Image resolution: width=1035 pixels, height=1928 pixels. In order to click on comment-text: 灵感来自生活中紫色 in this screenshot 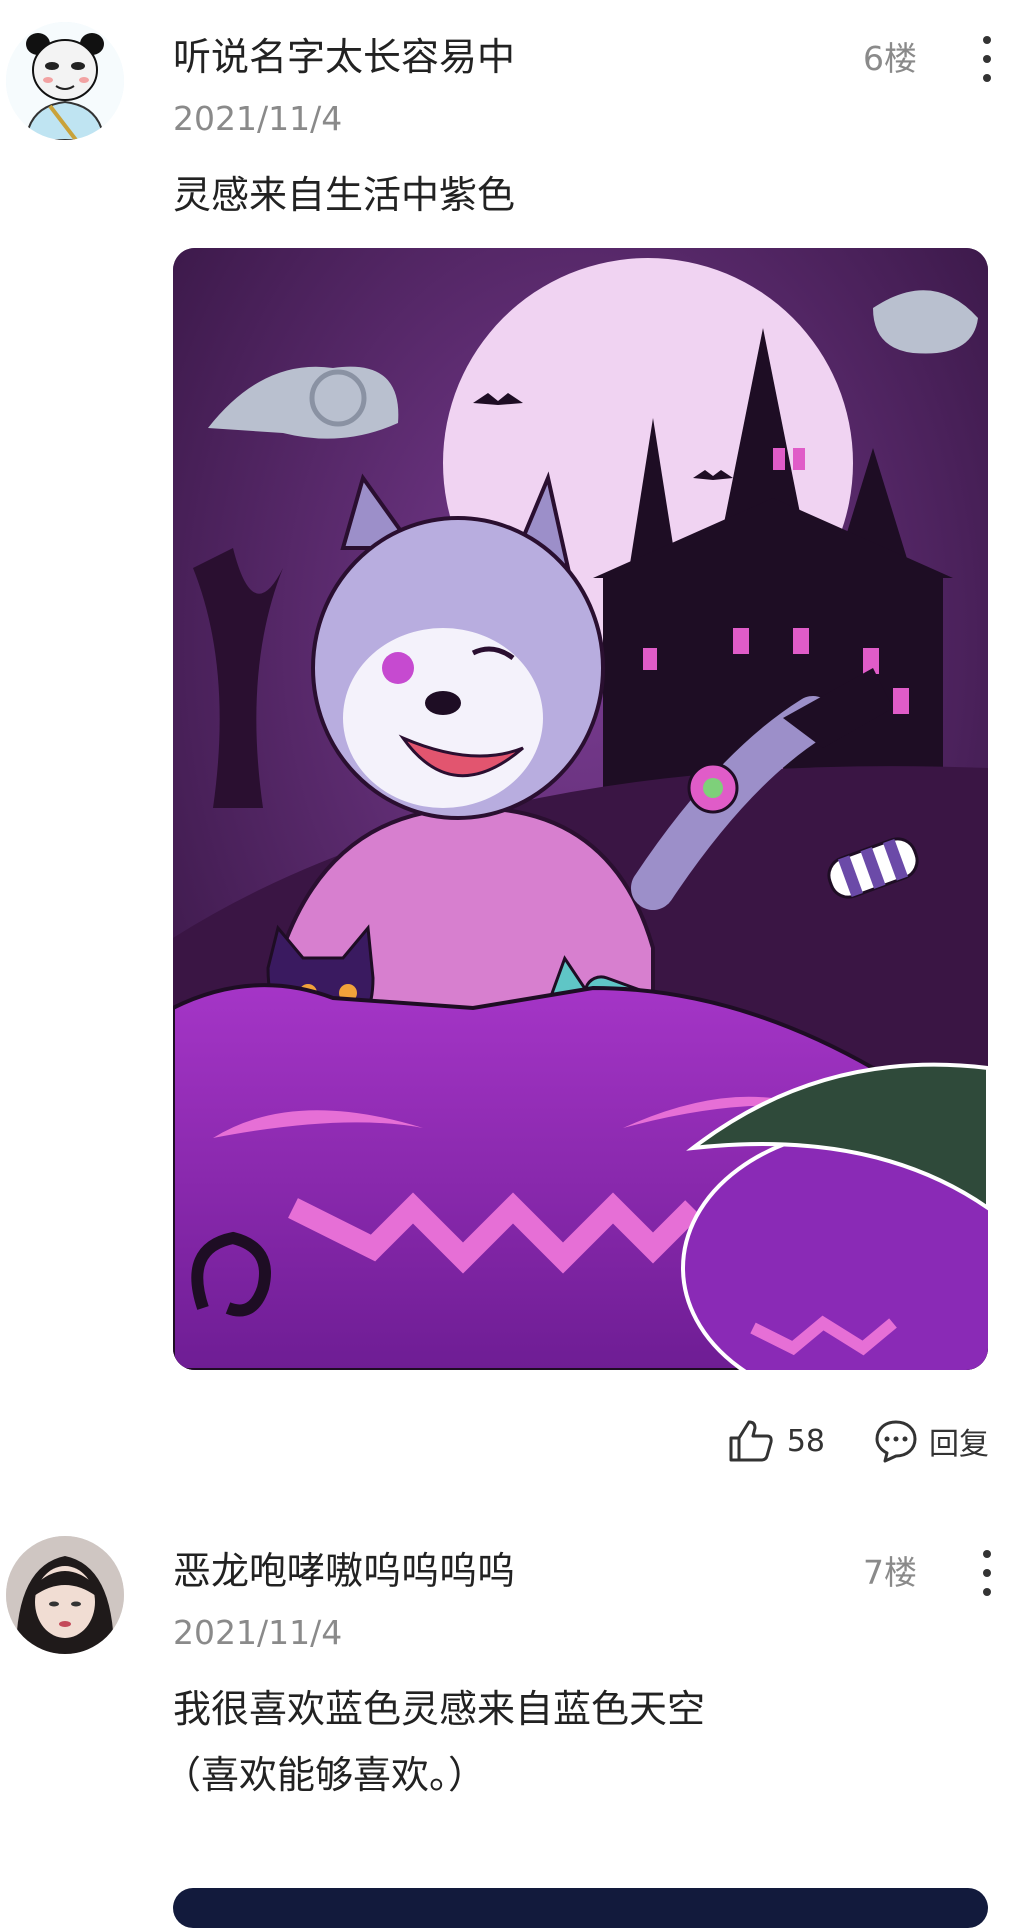, I will do `click(344, 195)`.